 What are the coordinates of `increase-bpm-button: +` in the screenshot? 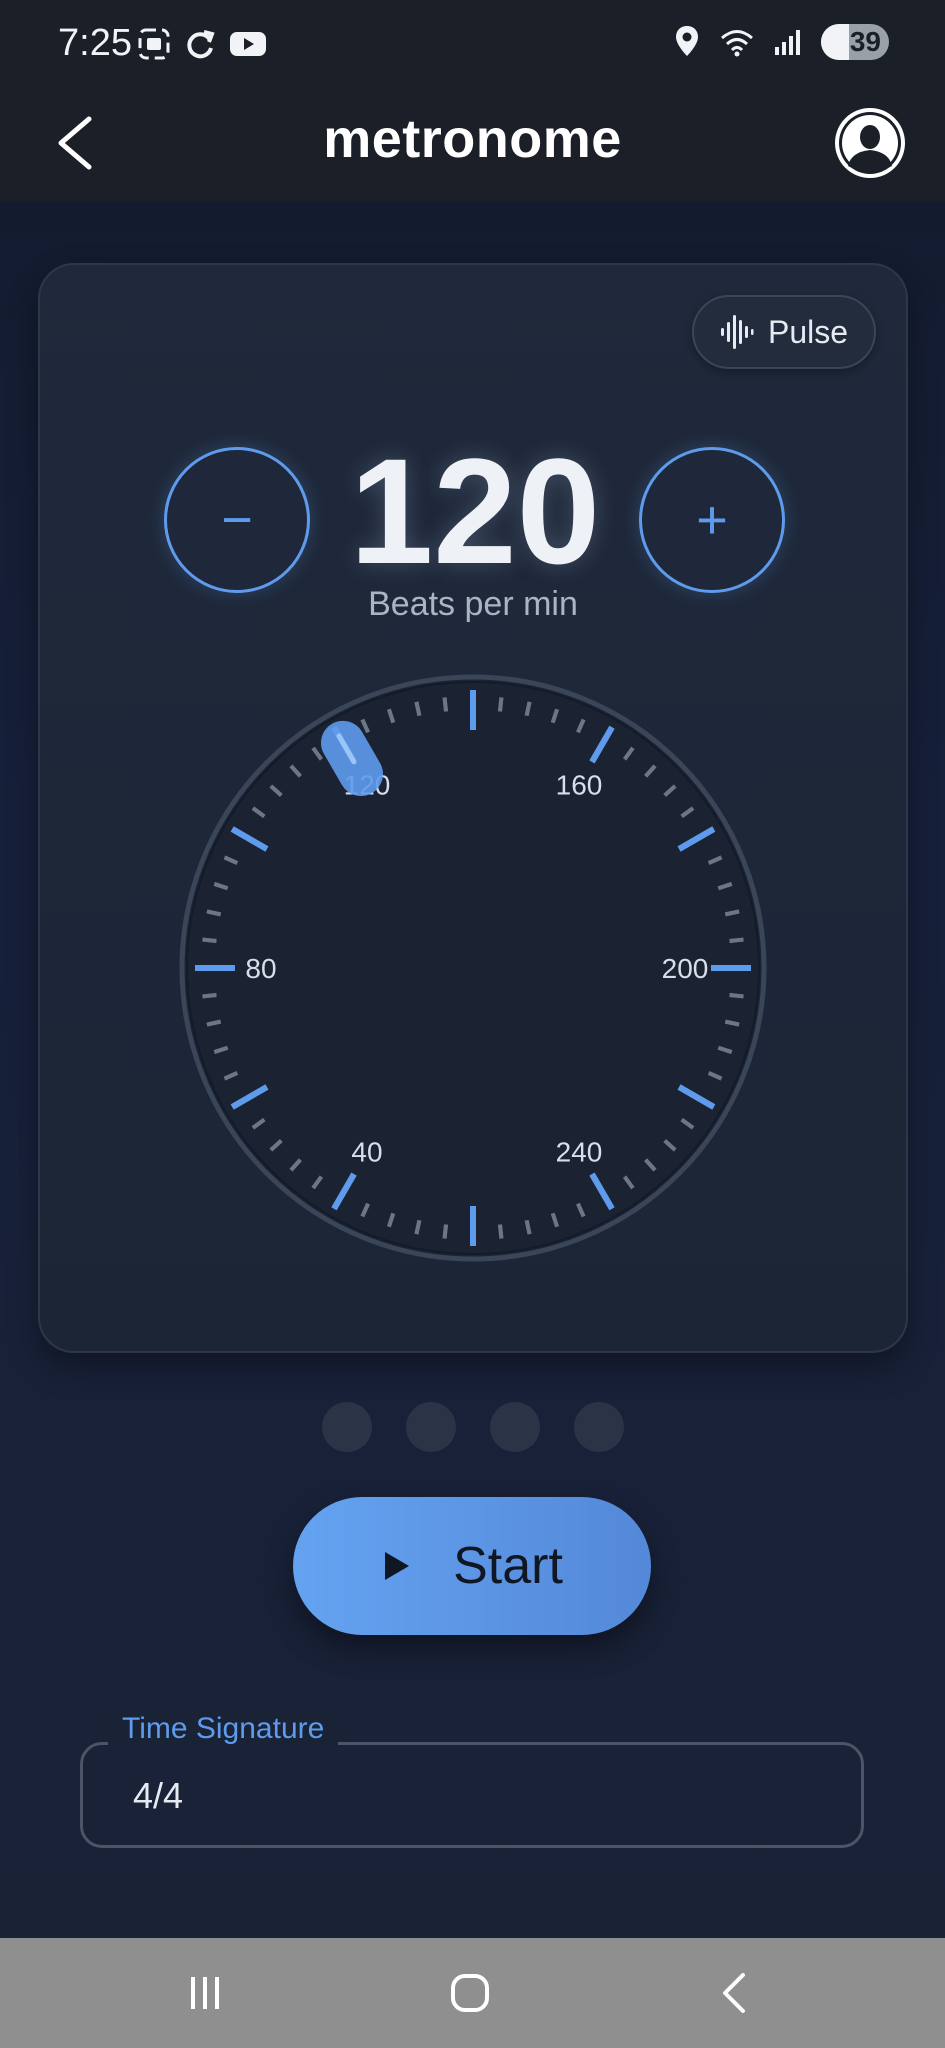 It's located at (712, 520).